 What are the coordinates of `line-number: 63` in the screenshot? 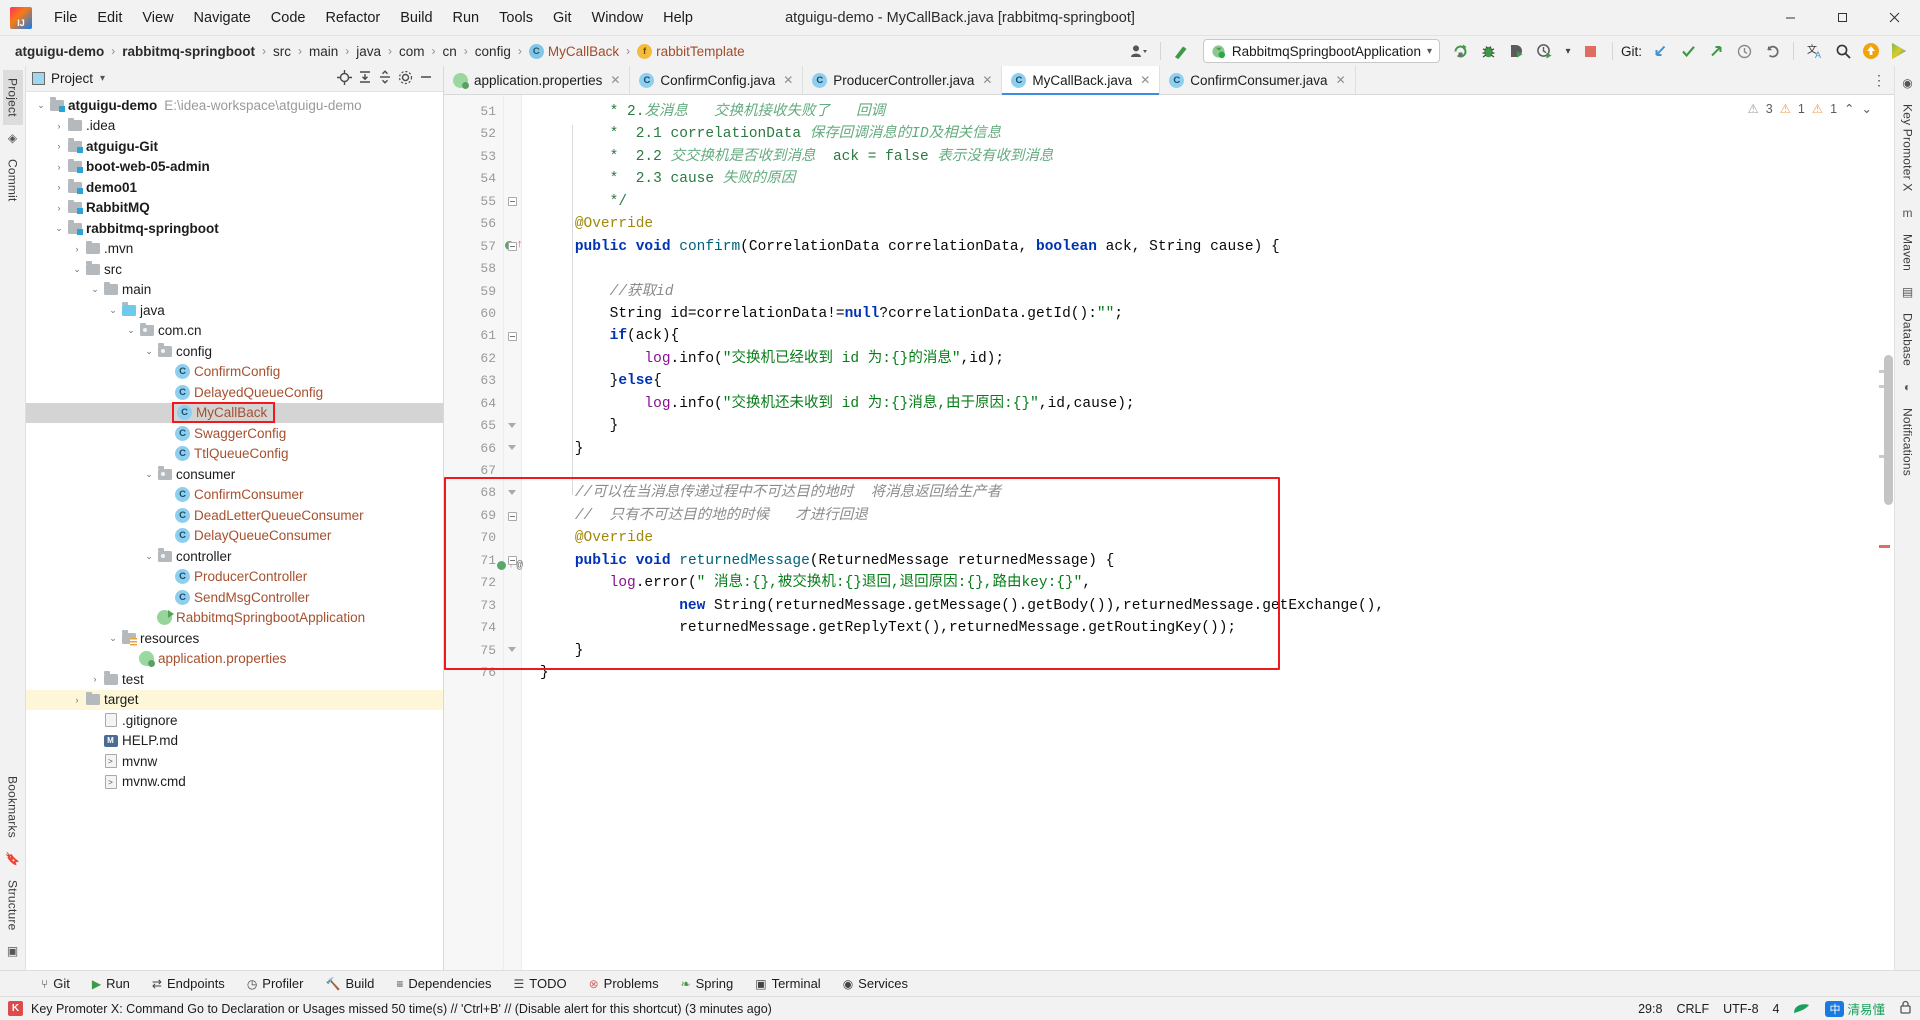 It's located at (473, 381).